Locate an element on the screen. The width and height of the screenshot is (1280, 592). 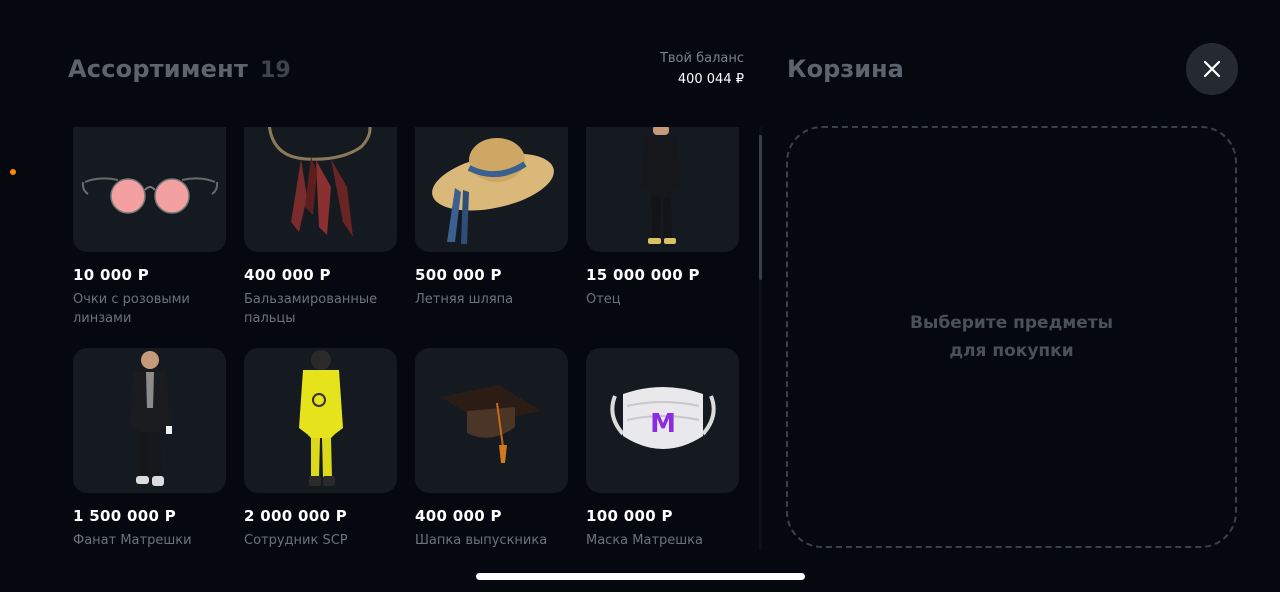
shop-item: 500 000 Р Летняя шляпа is located at coordinates (491, 218).